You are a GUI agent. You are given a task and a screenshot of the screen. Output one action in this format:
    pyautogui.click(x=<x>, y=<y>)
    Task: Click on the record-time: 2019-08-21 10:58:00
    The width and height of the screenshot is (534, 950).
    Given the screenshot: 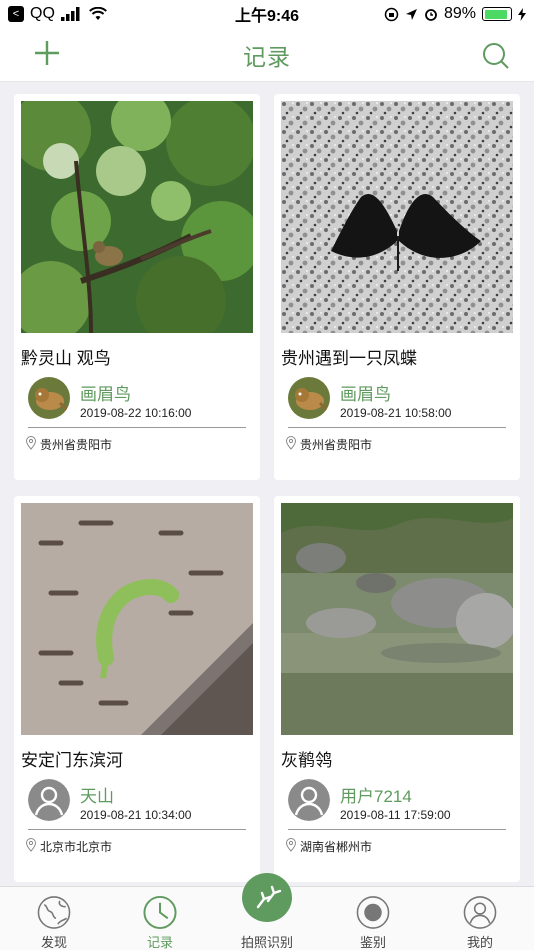 What is the action you would take?
    pyautogui.click(x=396, y=413)
    